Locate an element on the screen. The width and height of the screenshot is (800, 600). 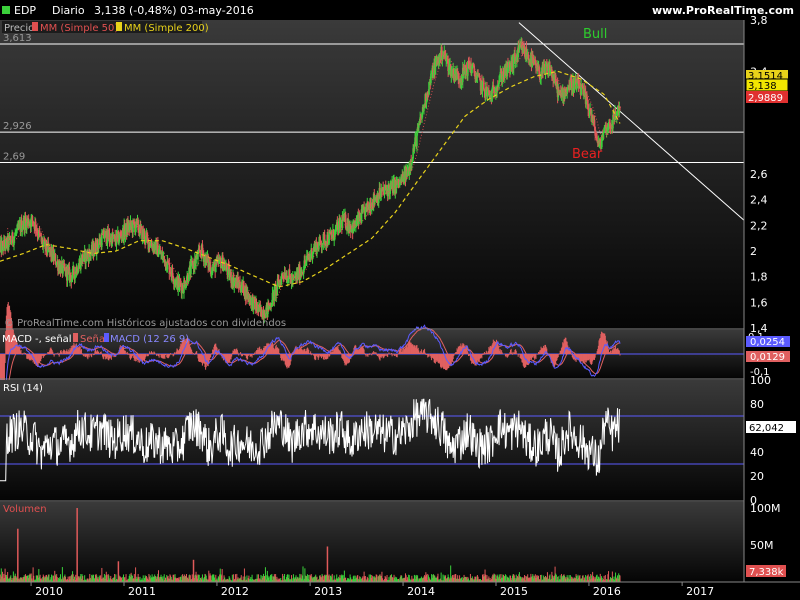
support-line-label: 2,926 is located at coordinates (17, 126).